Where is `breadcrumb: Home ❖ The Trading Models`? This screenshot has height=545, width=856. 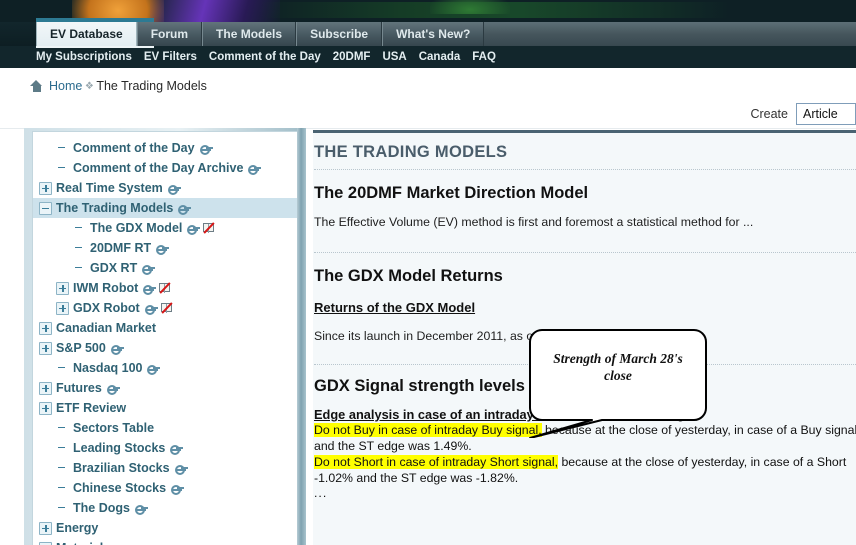 breadcrumb: Home ❖ The Trading Models is located at coordinates (428, 86).